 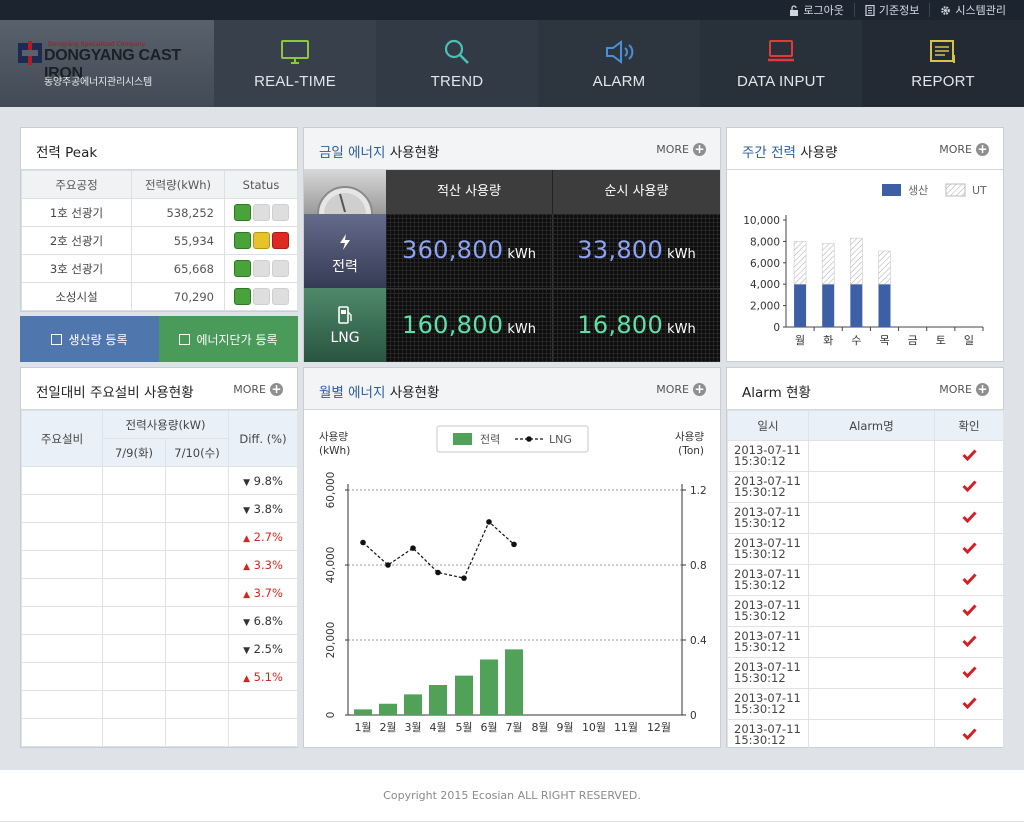 I want to click on diff-cell: ▲ 3.7%, so click(x=263, y=592).